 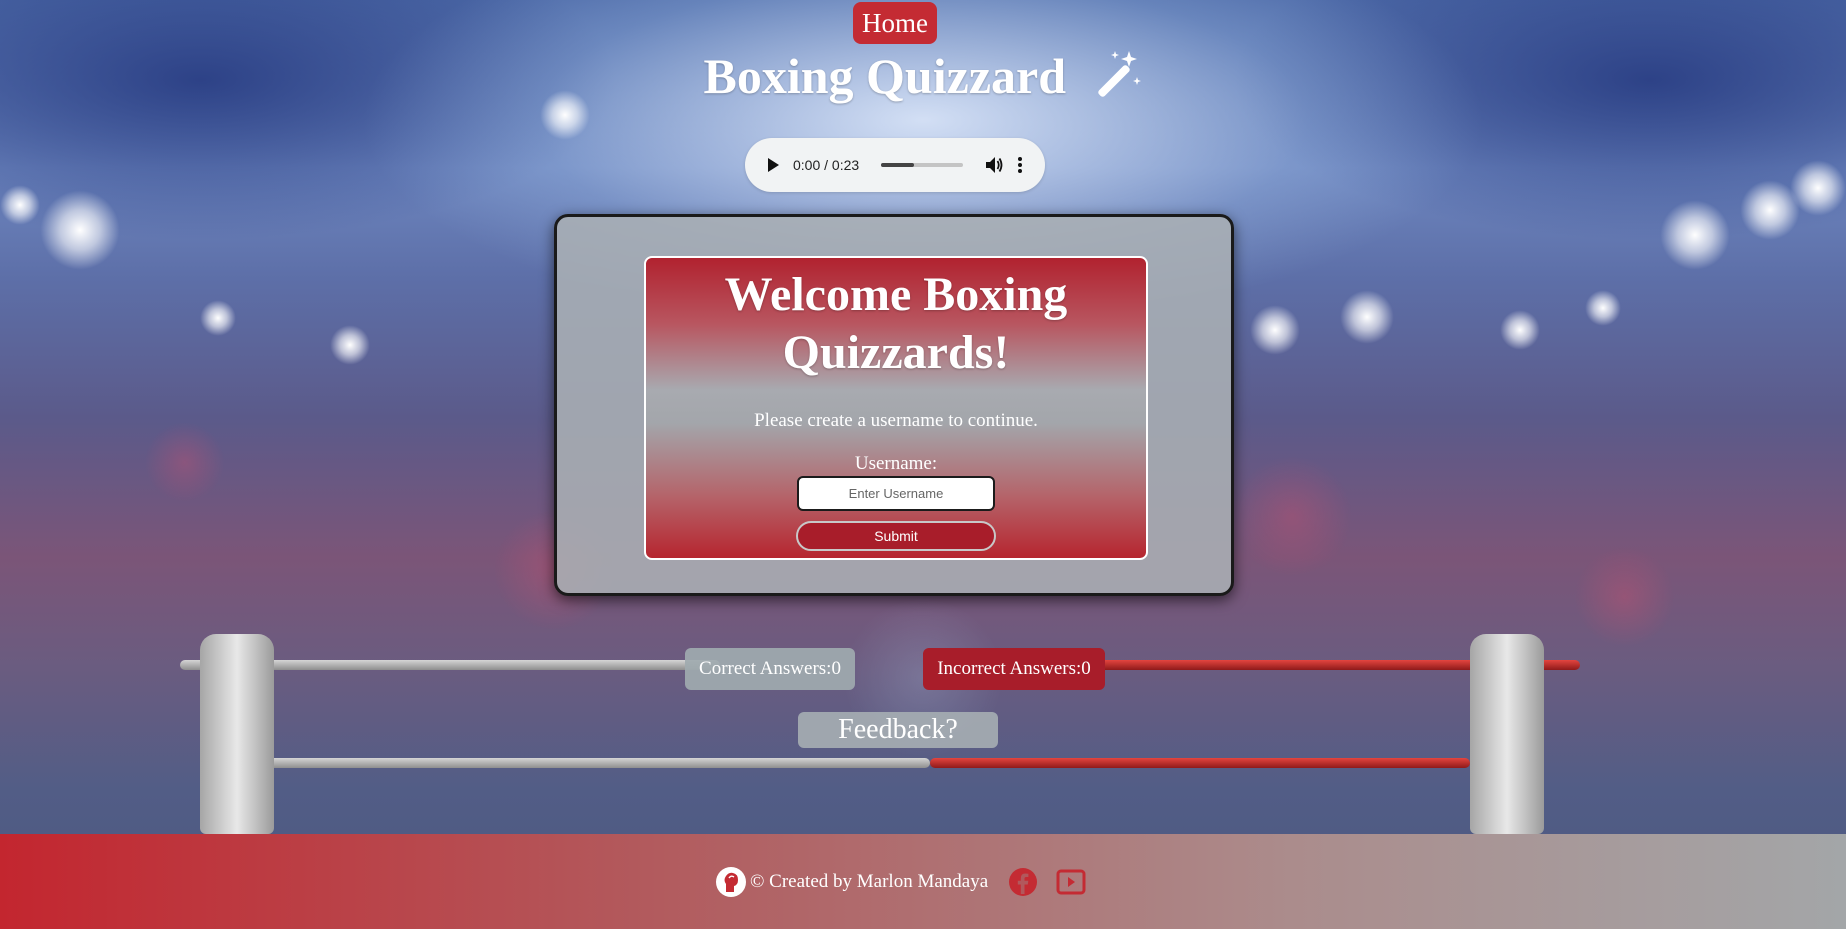 What do you see at coordinates (869, 881) in the screenshot?
I see `footer-credit: © Created by Marlon Mandaya` at bounding box center [869, 881].